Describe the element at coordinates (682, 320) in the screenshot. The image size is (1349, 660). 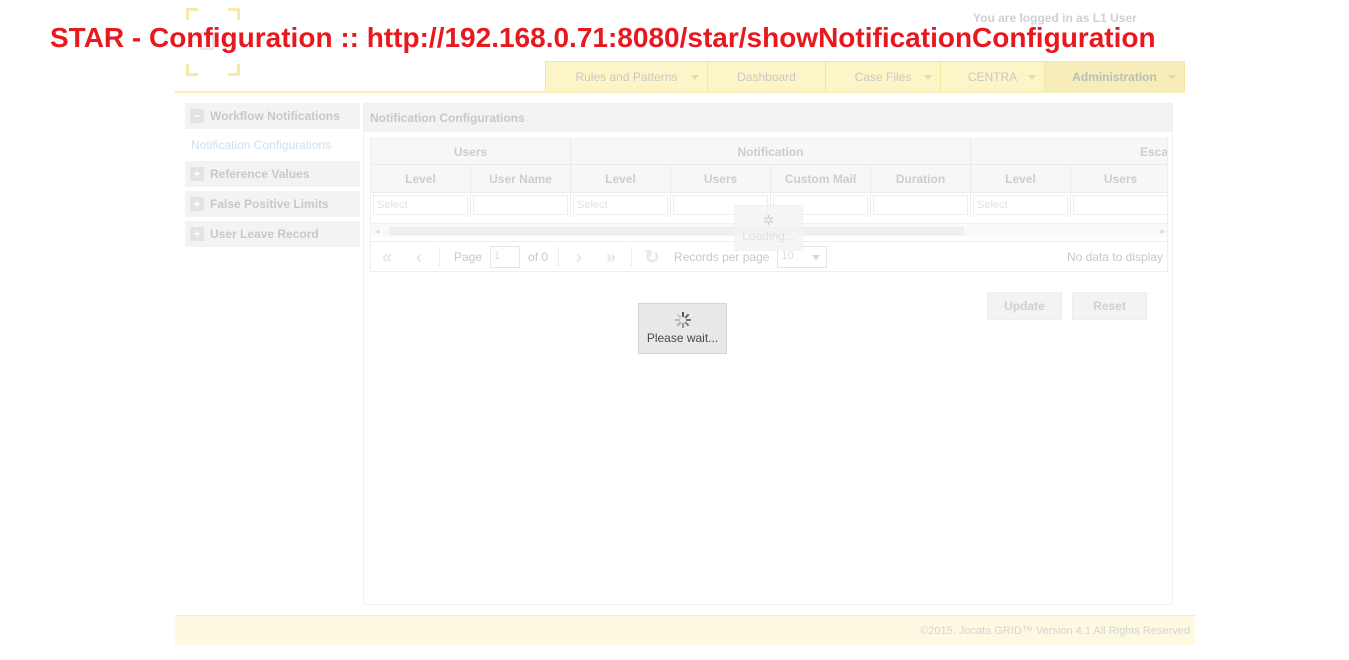
I see `spinner-icon` at that location.